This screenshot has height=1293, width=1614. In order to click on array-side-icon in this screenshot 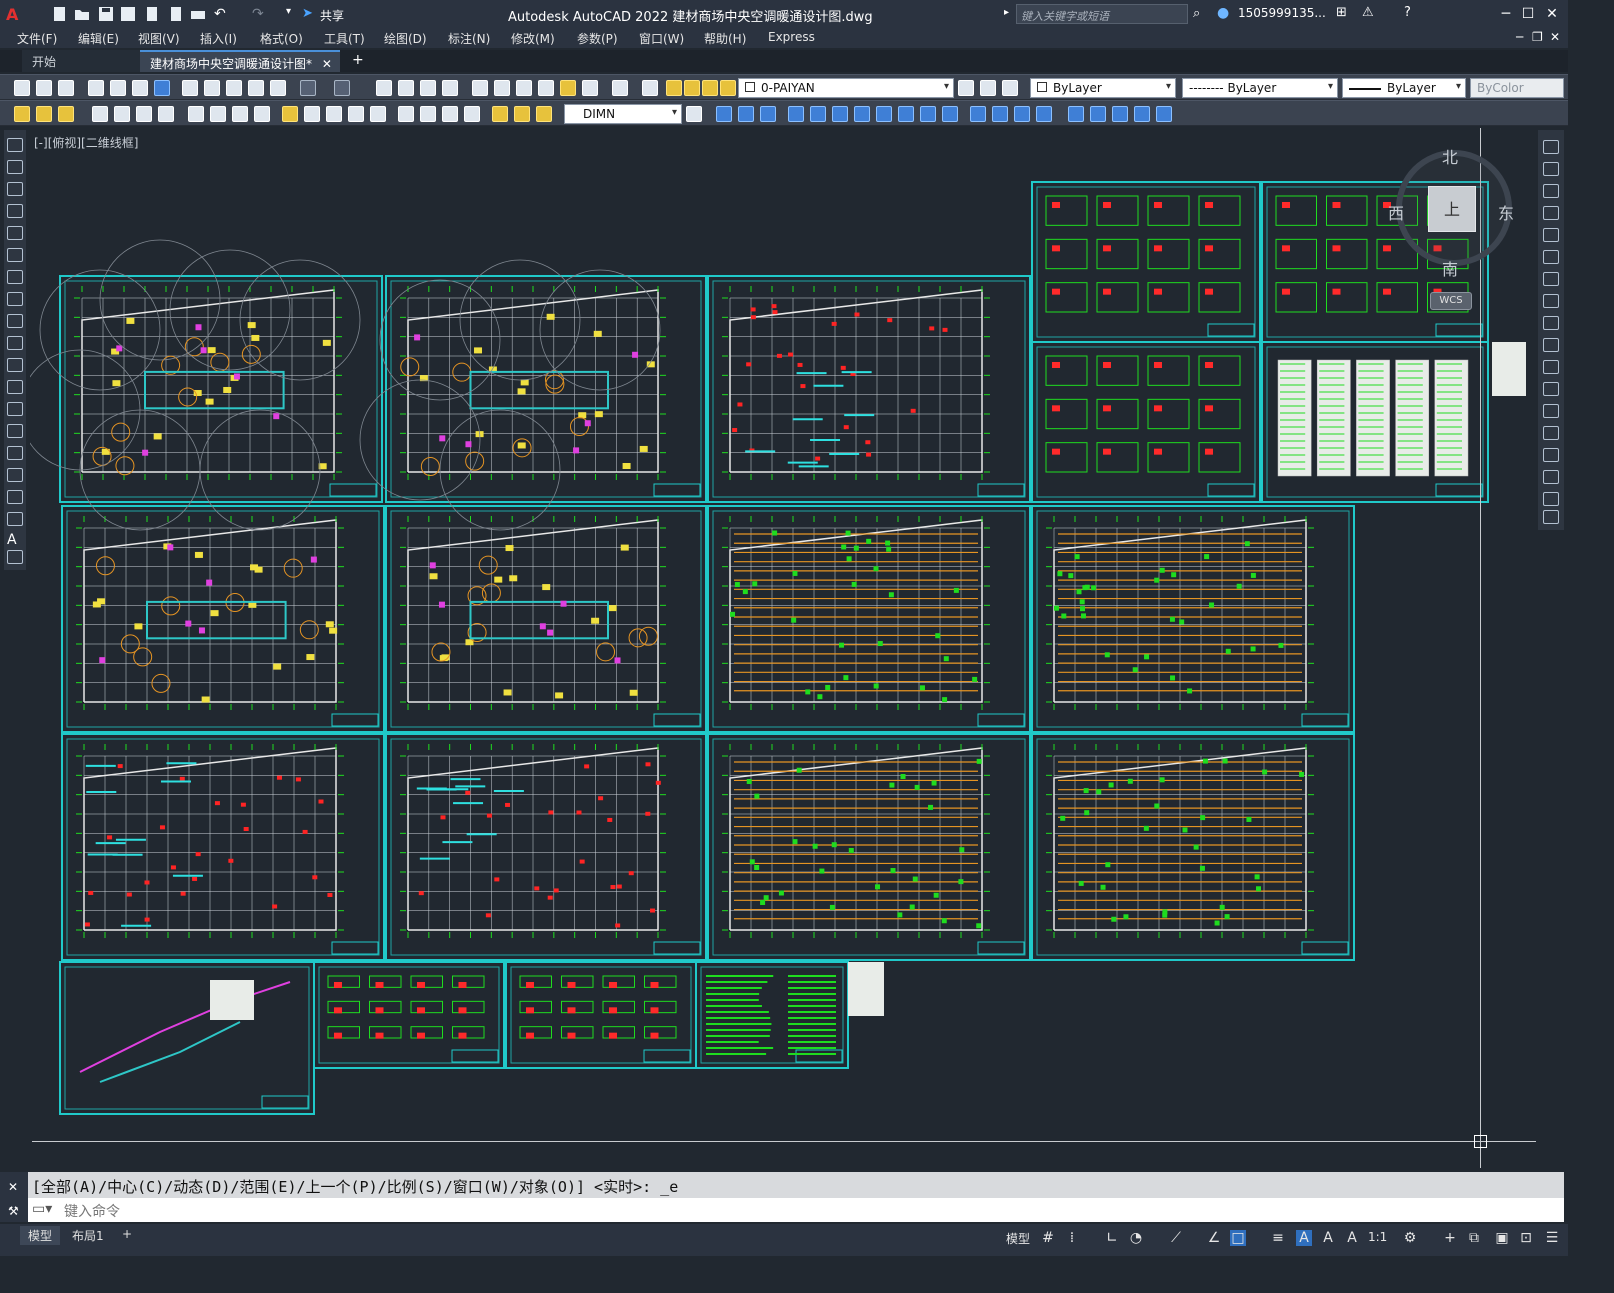, I will do `click(1551, 235)`.